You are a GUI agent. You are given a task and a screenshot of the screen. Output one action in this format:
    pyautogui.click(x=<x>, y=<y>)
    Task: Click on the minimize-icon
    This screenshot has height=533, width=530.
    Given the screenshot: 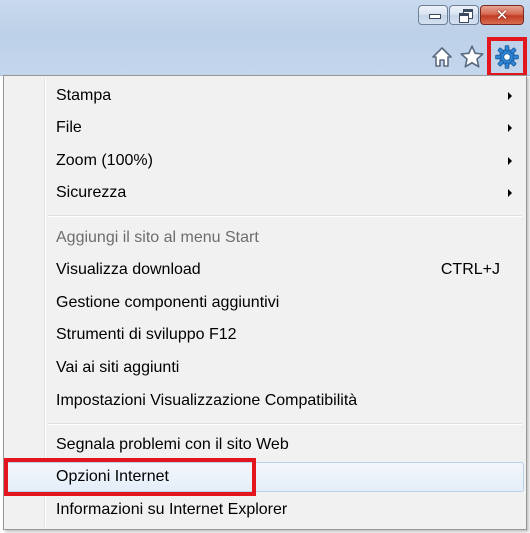 What is the action you would take?
    pyautogui.click(x=433, y=15)
    